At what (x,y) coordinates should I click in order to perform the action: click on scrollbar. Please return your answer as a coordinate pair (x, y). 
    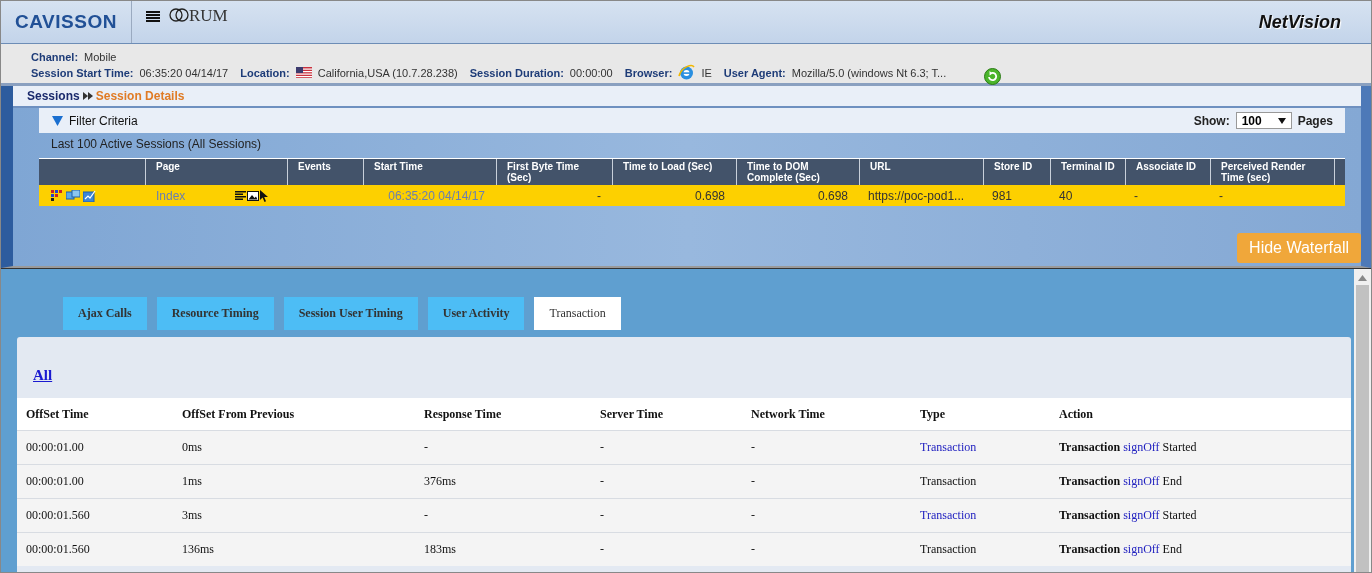
    Looking at the image, I should click on (1362, 420).